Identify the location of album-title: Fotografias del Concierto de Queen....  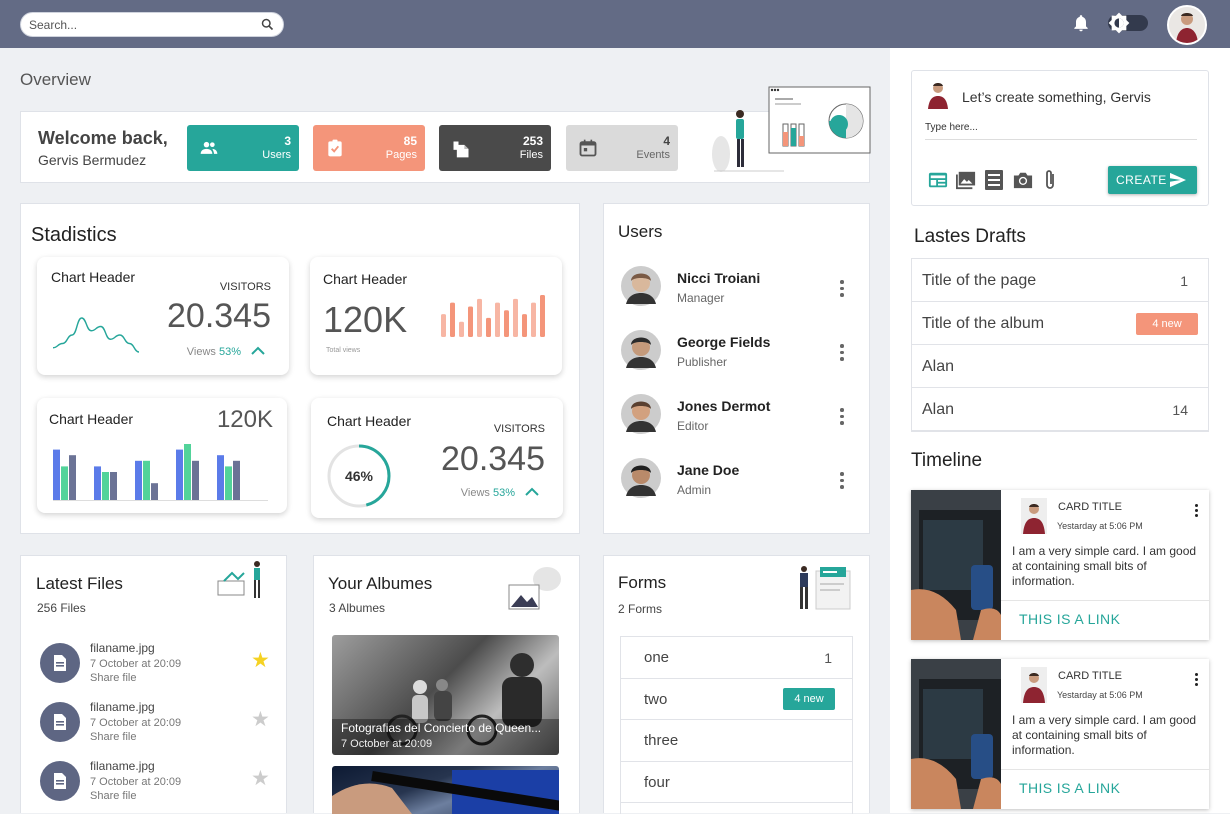
(441, 728).